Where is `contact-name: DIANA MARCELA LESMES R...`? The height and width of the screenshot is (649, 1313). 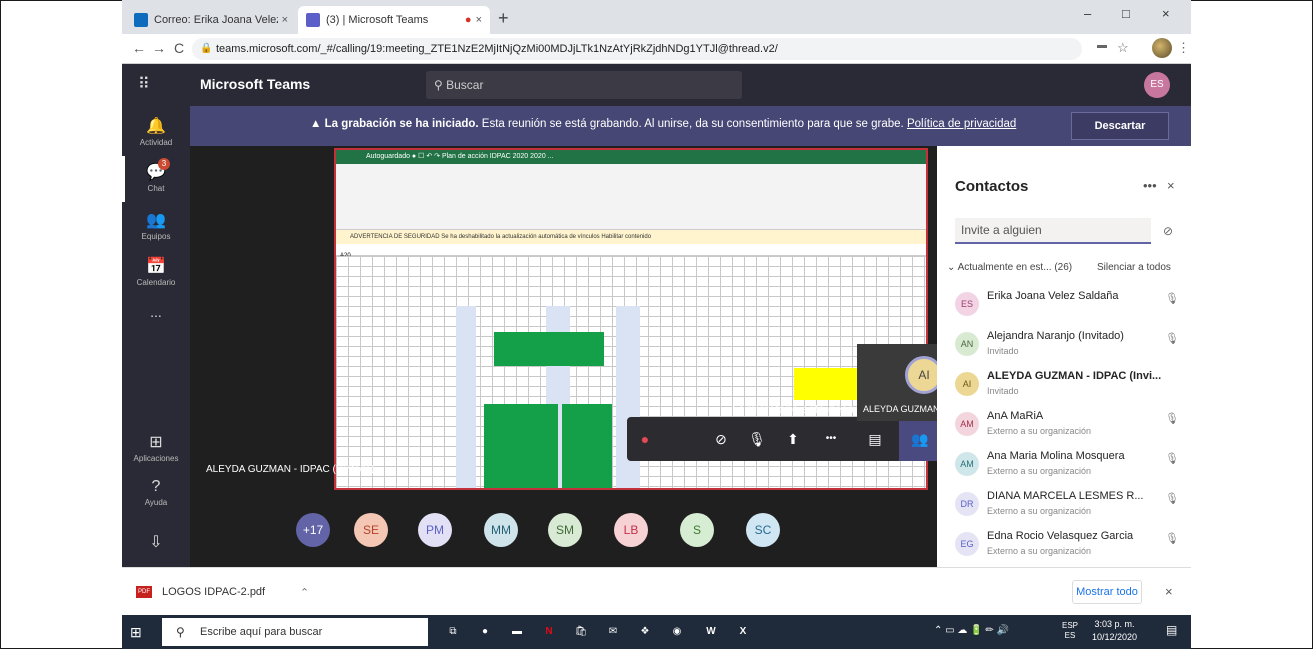 contact-name: DIANA MARCELA LESMES R... is located at coordinates (1065, 496).